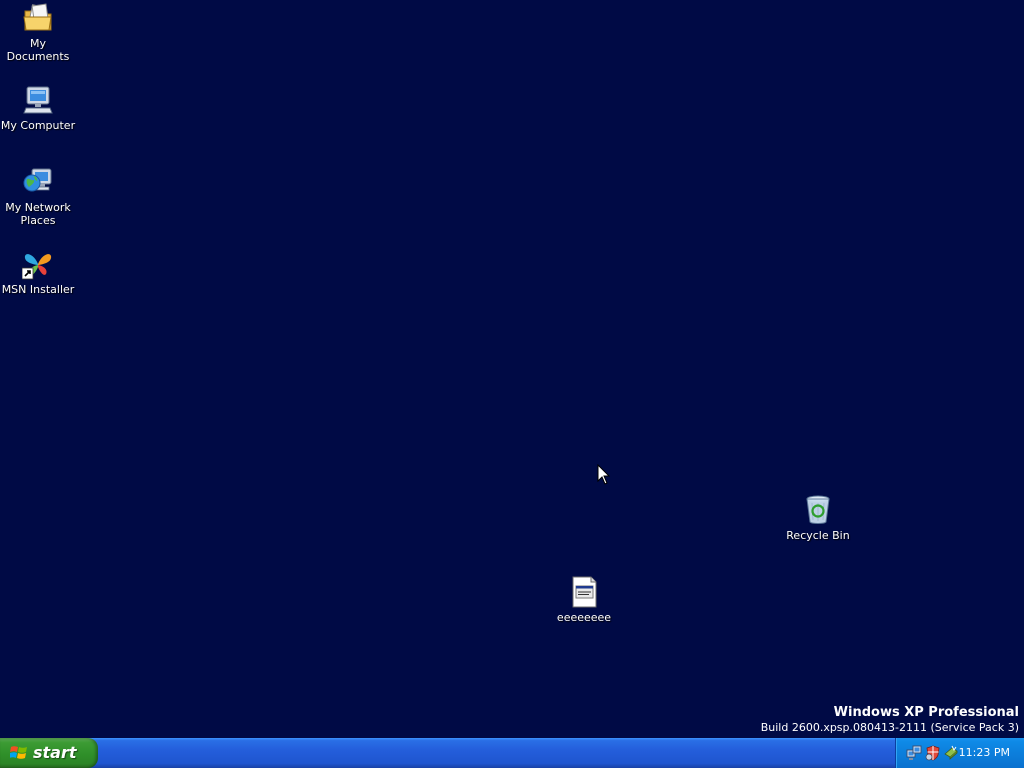 Image resolution: width=1024 pixels, height=768 pixels. Describe the element at coordinates (926, 712) in the screenshot. I see `os-edition-text: Windows XP Professional` at that location.